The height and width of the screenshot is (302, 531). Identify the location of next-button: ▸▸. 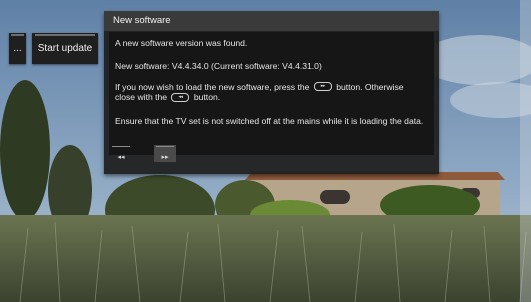
(165, 153).